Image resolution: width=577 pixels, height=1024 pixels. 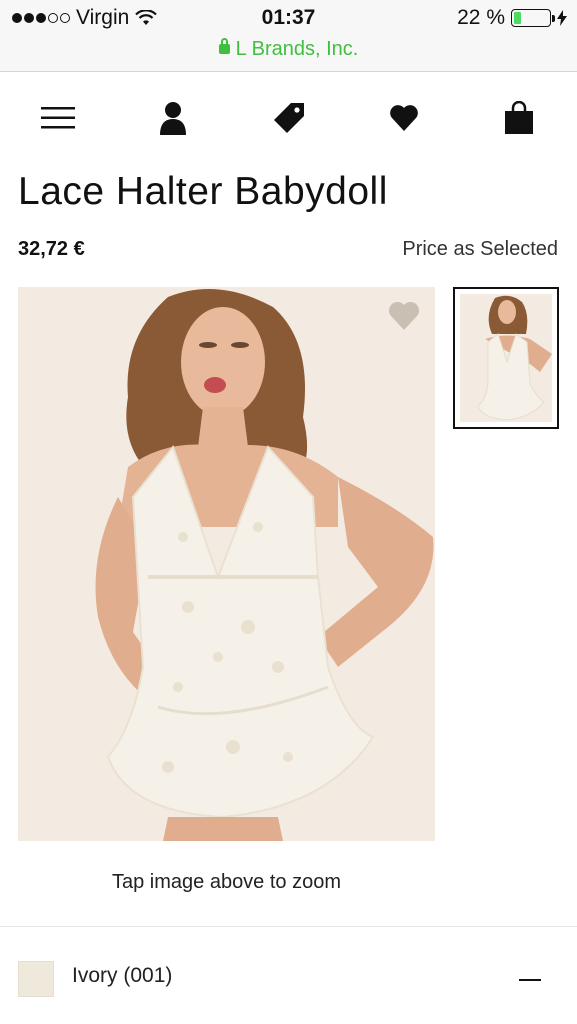 I want to click on top-nav, so click(x=288, y=118).